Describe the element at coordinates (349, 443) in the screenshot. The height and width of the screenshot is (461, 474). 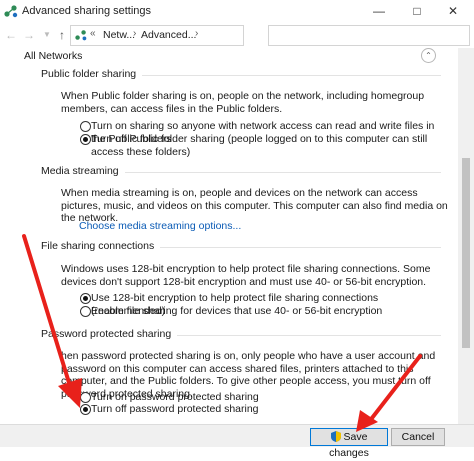
I see `save-changes-button: Save changes` at that location.